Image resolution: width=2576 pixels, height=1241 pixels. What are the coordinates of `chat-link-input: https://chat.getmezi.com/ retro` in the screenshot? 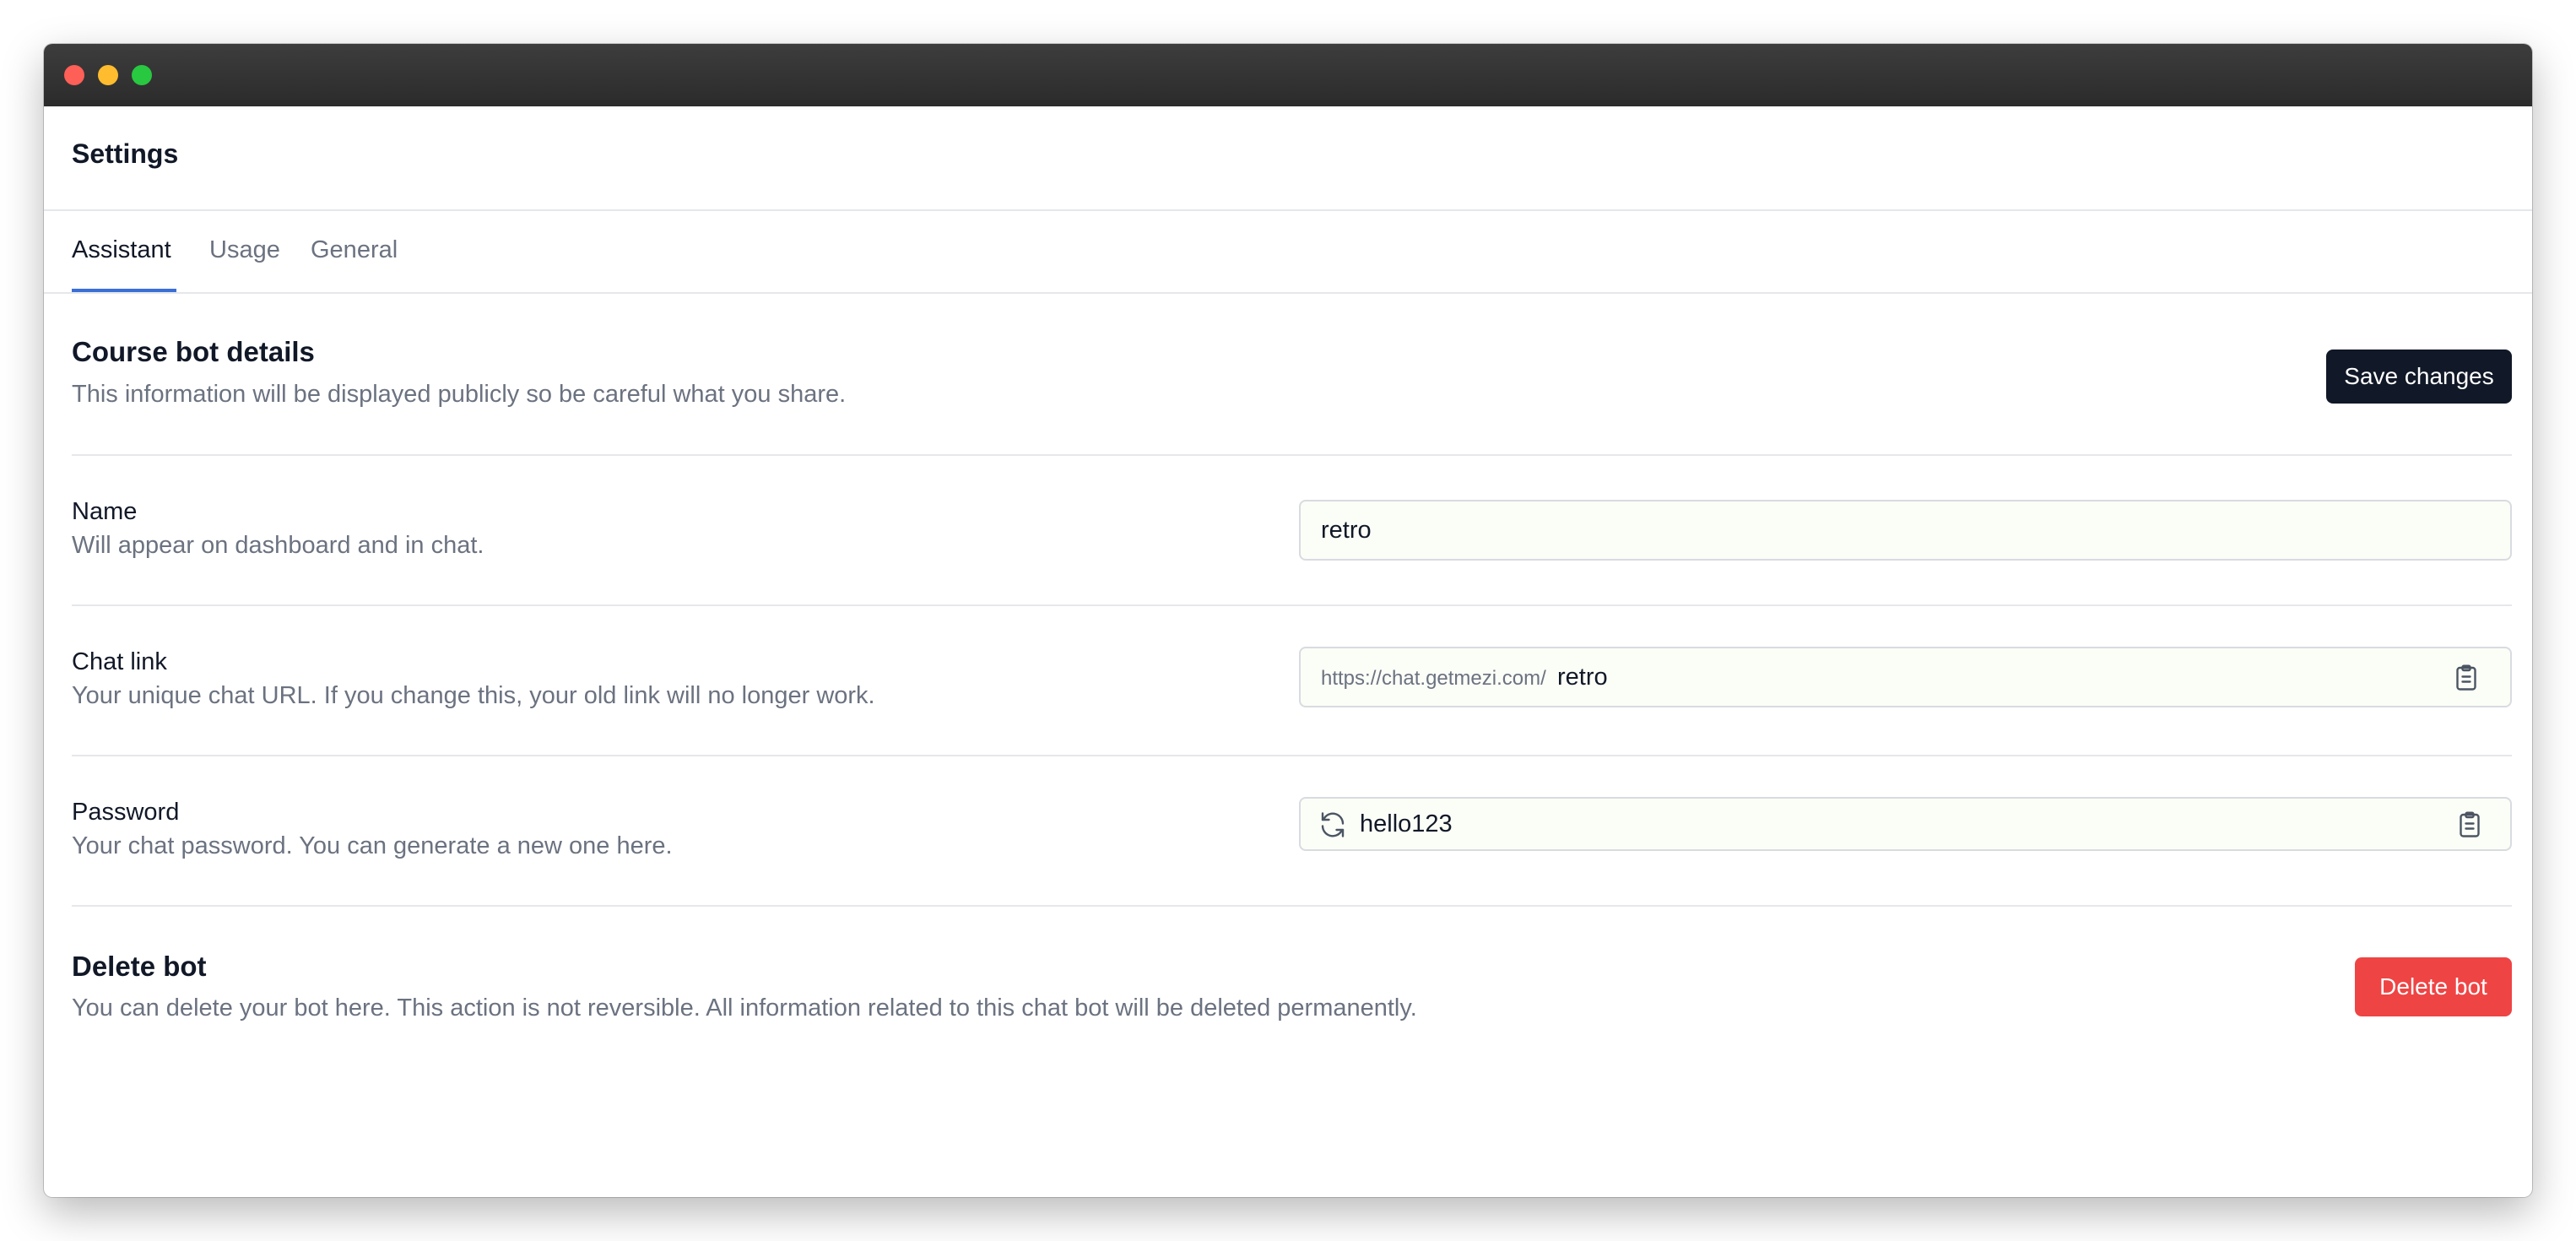 It's located at (1905, 677).